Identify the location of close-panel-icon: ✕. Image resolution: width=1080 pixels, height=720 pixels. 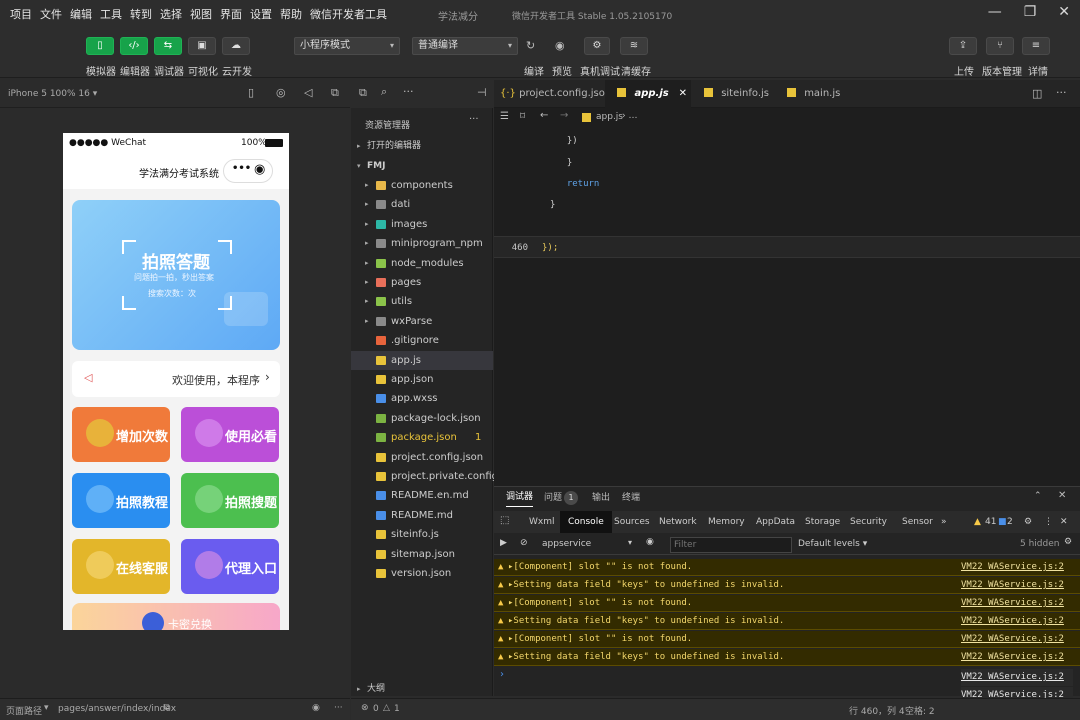
(1062, 495).